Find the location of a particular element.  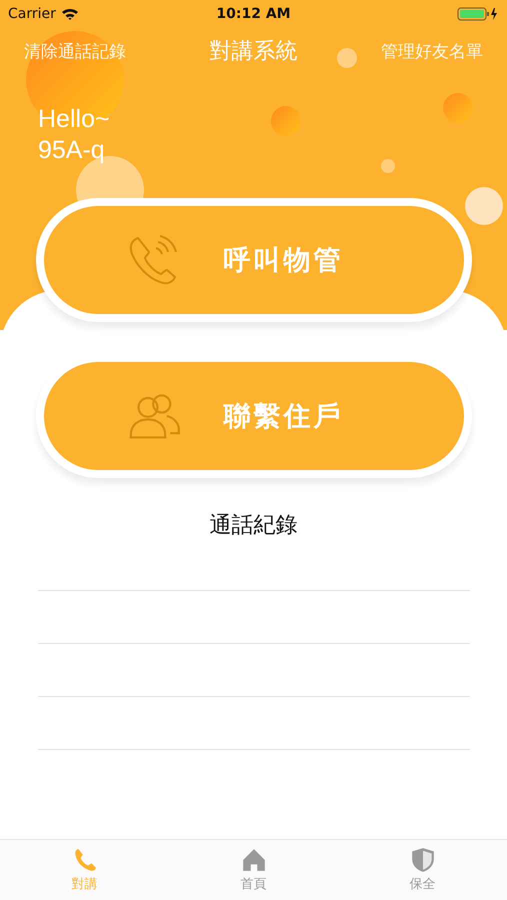

wifi-icon is located at coordinates (70, 14).